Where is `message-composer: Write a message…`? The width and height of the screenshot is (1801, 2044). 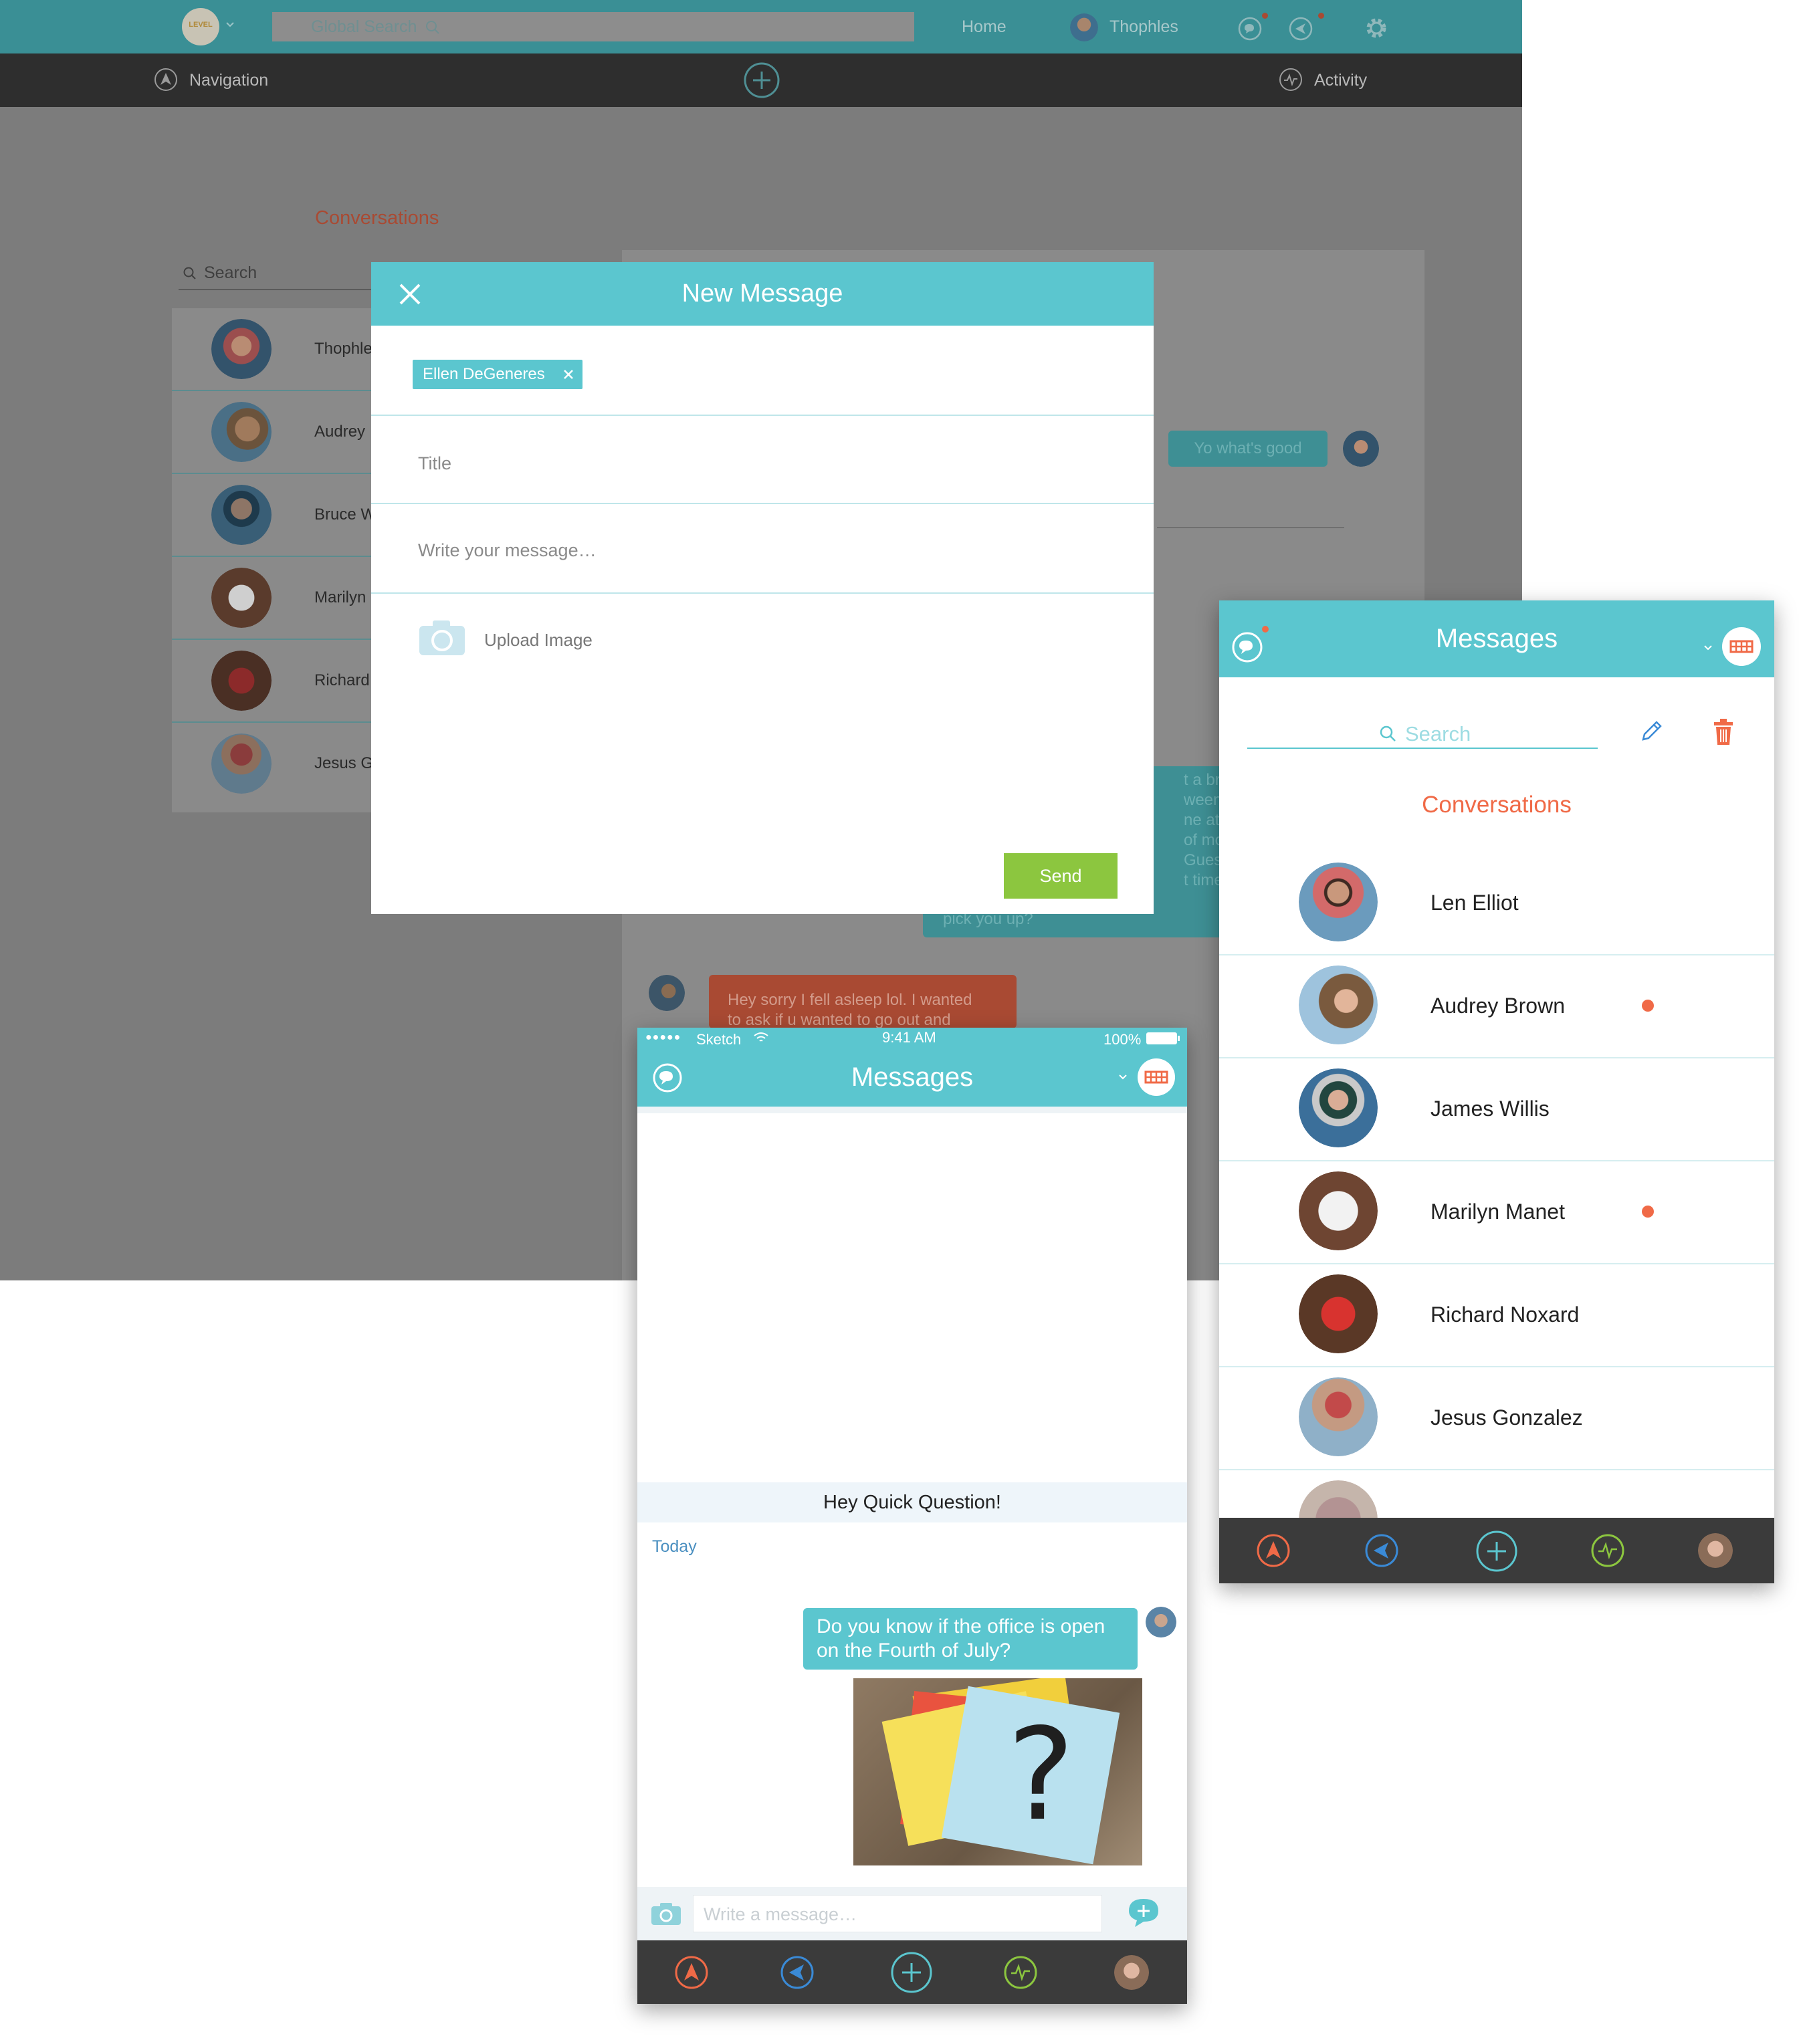 message-composer: Write a message… is located at coordinates (912, 1913).